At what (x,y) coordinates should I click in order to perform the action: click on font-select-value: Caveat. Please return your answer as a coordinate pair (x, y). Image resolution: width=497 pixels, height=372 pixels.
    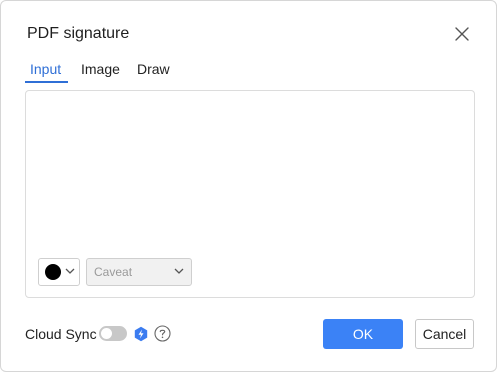
    Looking at the image, I should click on (113, 272).